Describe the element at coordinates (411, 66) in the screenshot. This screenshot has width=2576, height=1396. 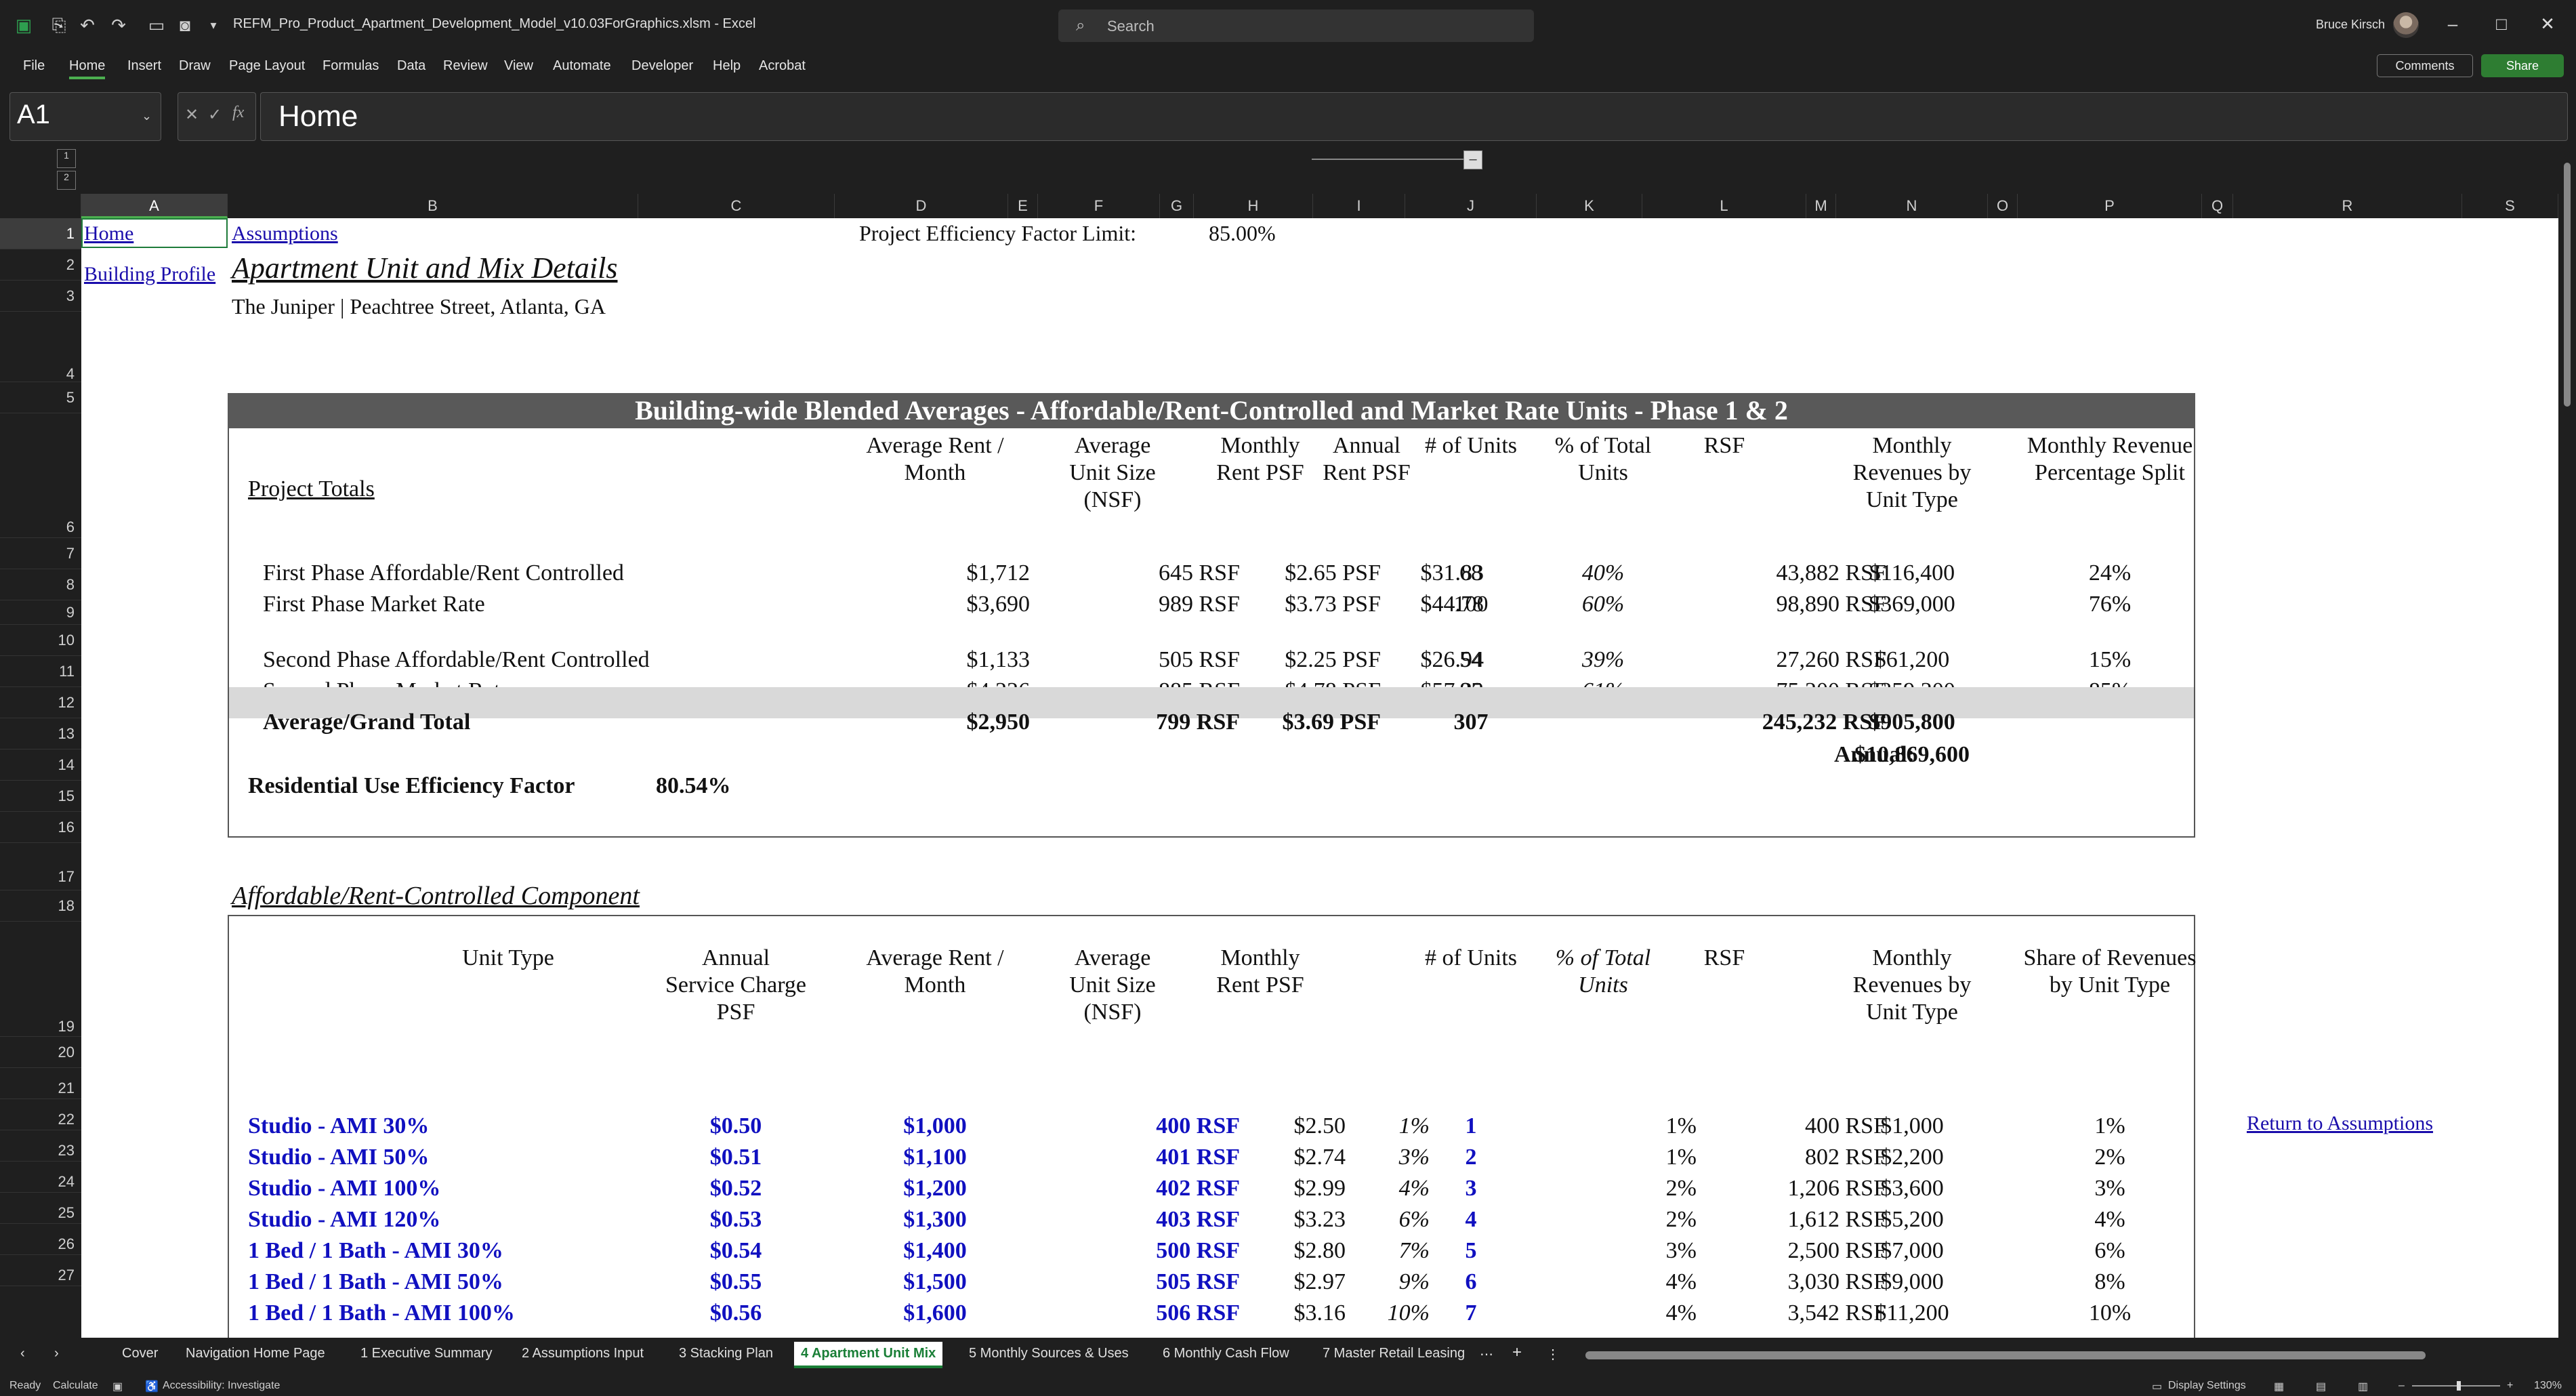
I see `menu-data: Data` at that location.